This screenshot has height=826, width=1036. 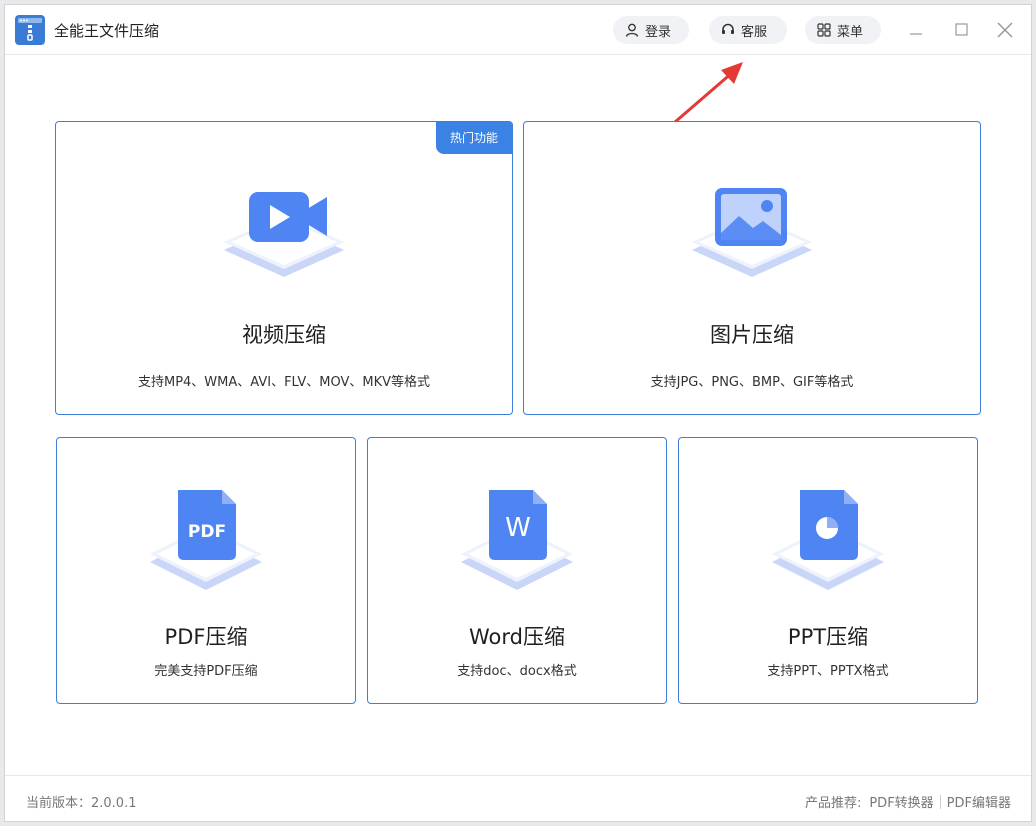 I want to click on headset-icon, so click(x=728, y=28).